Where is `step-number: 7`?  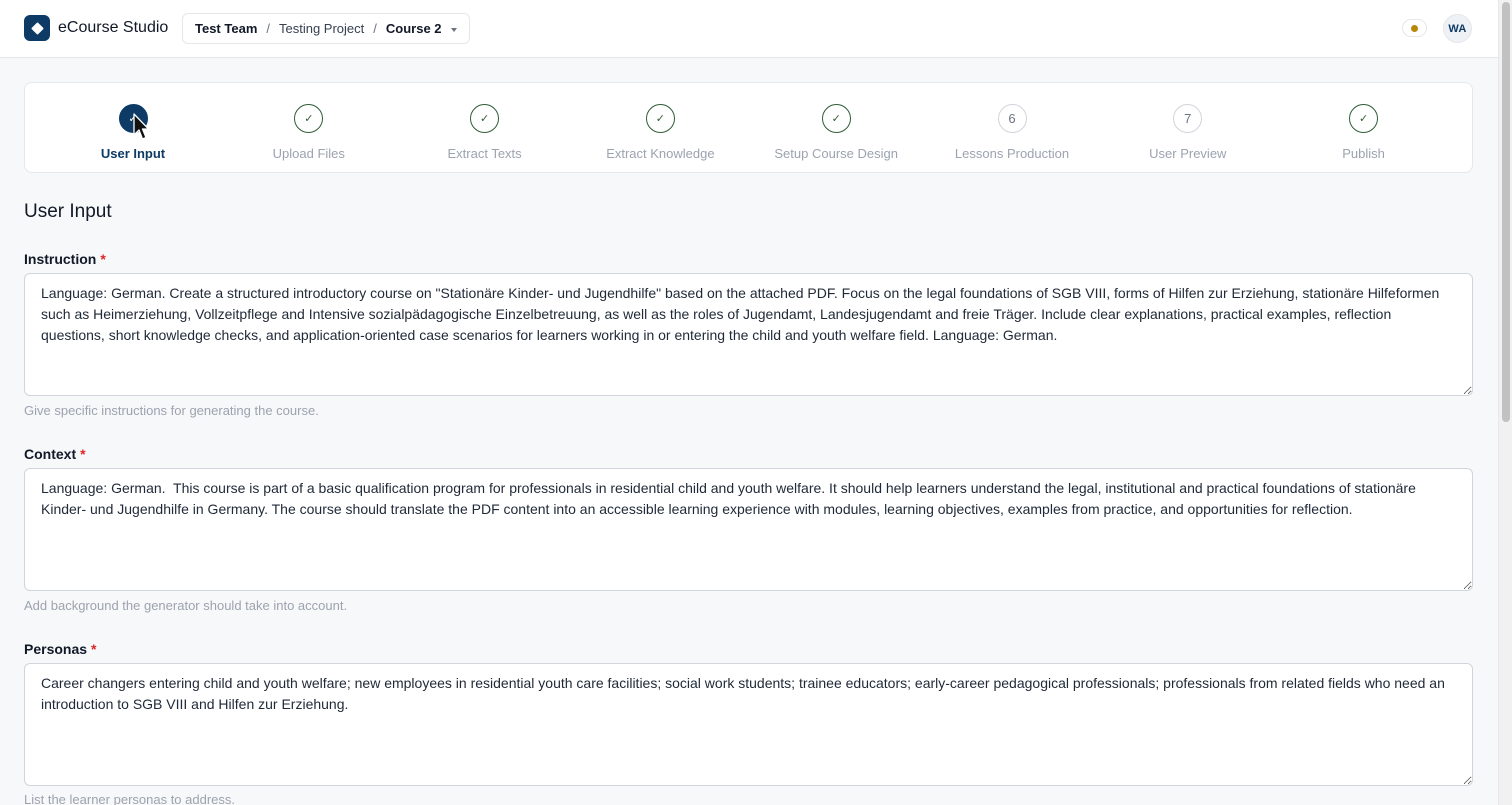
step-number: 7 is located at coordinates (1188, 118).